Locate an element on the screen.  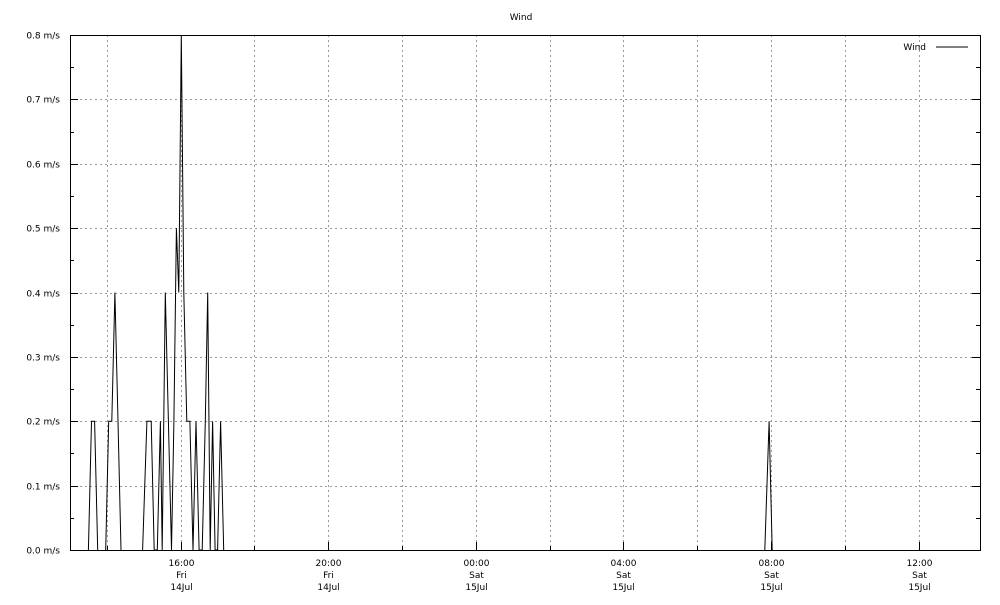
y-tick-label: 0.0 m/s is located at coordinates (43, 552).